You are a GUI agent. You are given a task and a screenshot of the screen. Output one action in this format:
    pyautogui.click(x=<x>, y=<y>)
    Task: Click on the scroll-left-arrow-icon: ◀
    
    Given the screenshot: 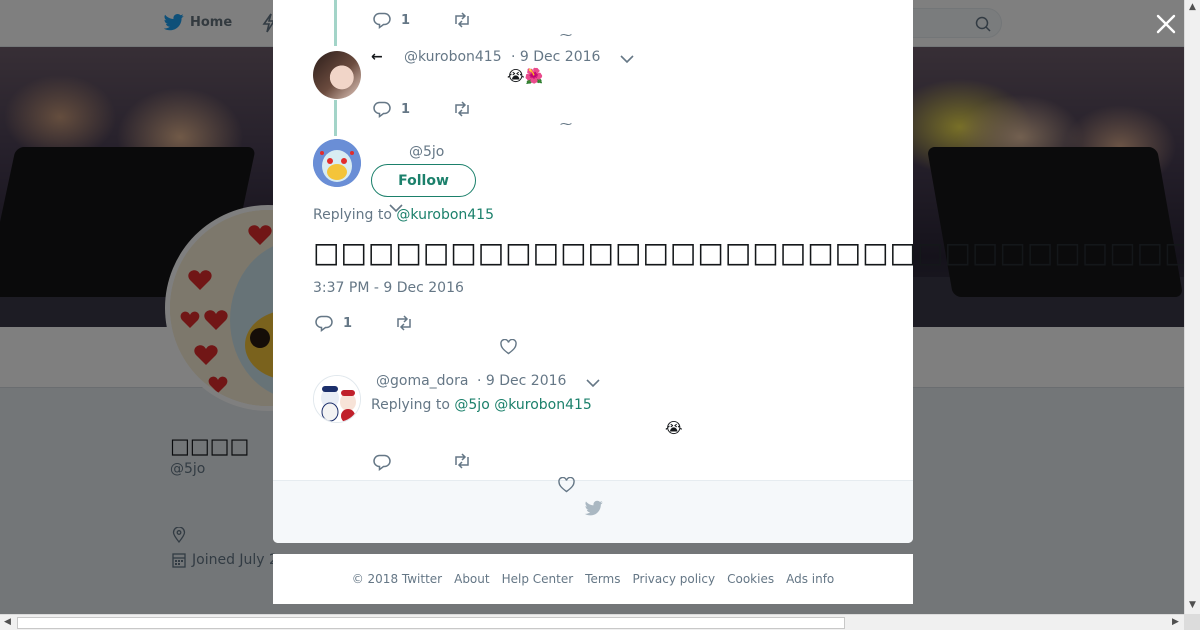 What is the action you would take?
    pyautogui.click(x=7, y=622)
    